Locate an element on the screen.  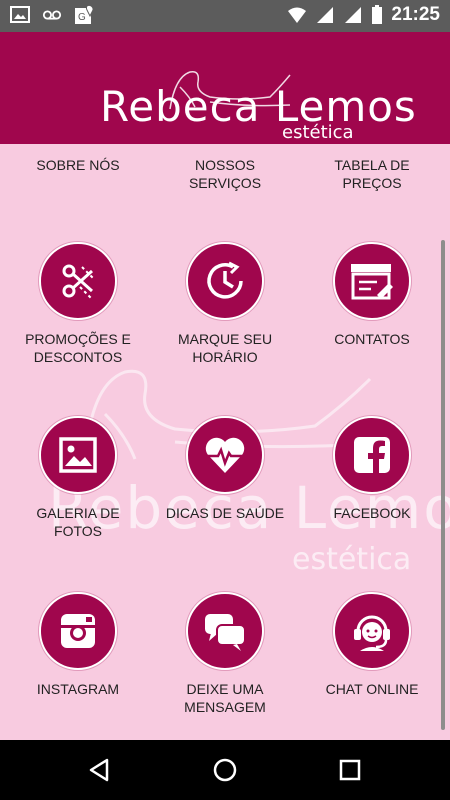
svg-text: G is located at coordinates (82, 17).